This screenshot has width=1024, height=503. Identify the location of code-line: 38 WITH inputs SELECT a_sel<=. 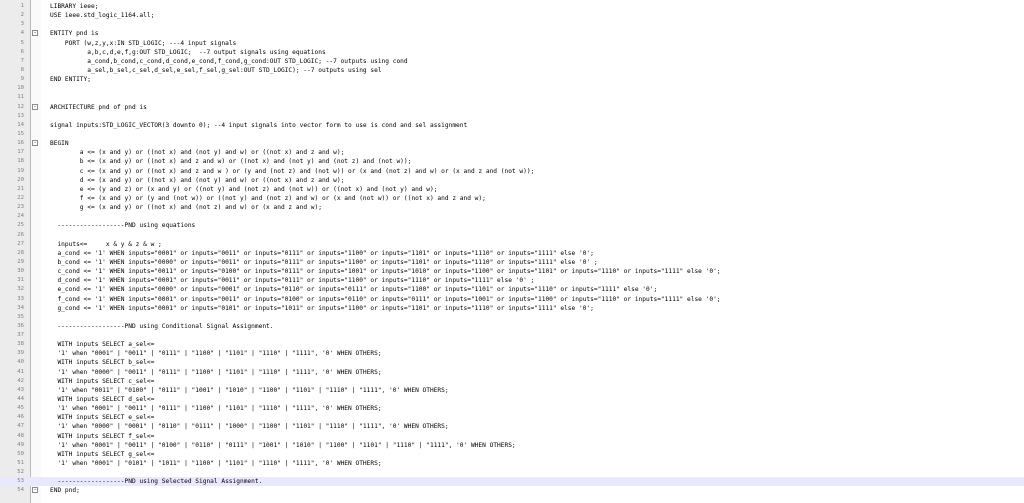
(512, 344).